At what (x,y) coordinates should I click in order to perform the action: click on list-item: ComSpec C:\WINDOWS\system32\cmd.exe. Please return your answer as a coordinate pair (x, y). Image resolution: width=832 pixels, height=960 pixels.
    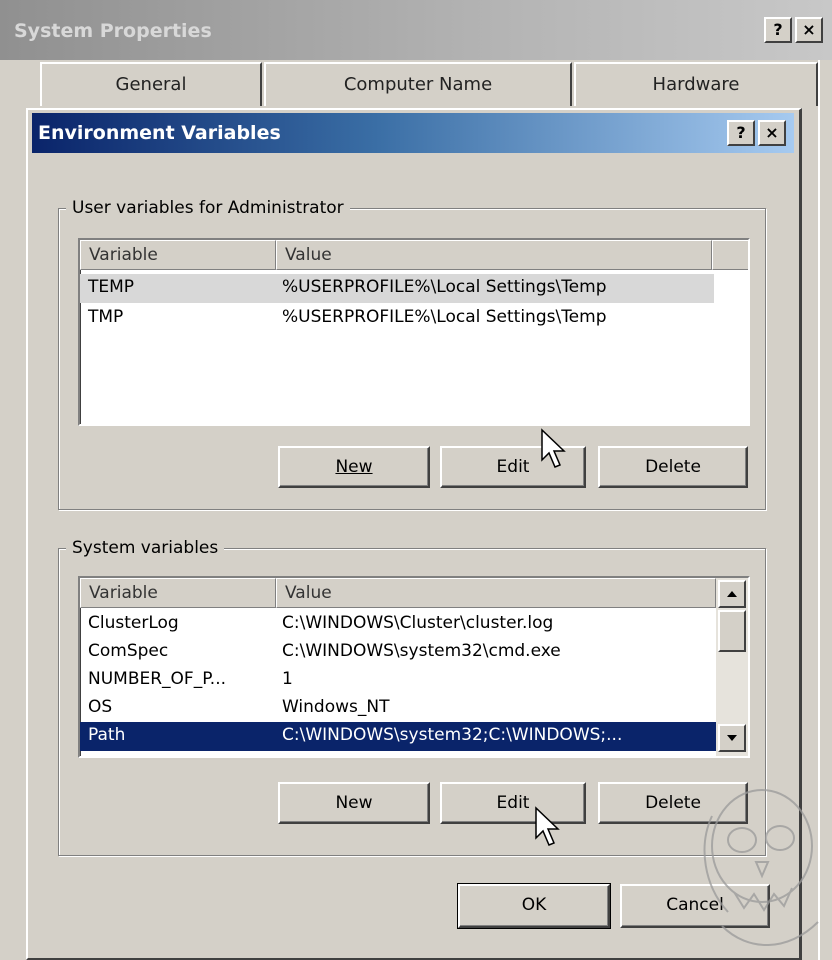
    Looking at the image, I should click on (398, 652).